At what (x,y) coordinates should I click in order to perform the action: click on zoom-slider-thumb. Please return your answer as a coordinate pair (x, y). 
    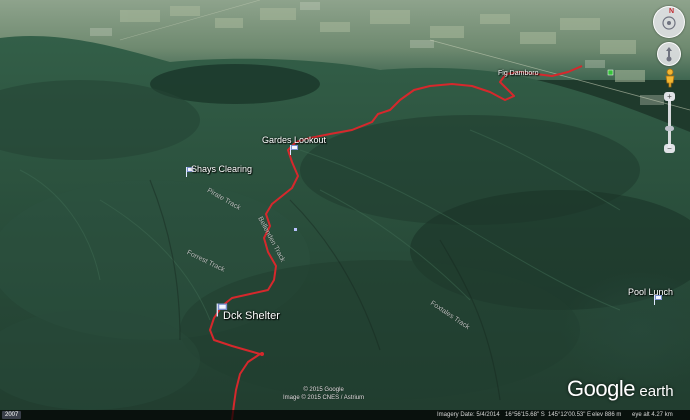
    Looking at the image, I should click on (669, 128).